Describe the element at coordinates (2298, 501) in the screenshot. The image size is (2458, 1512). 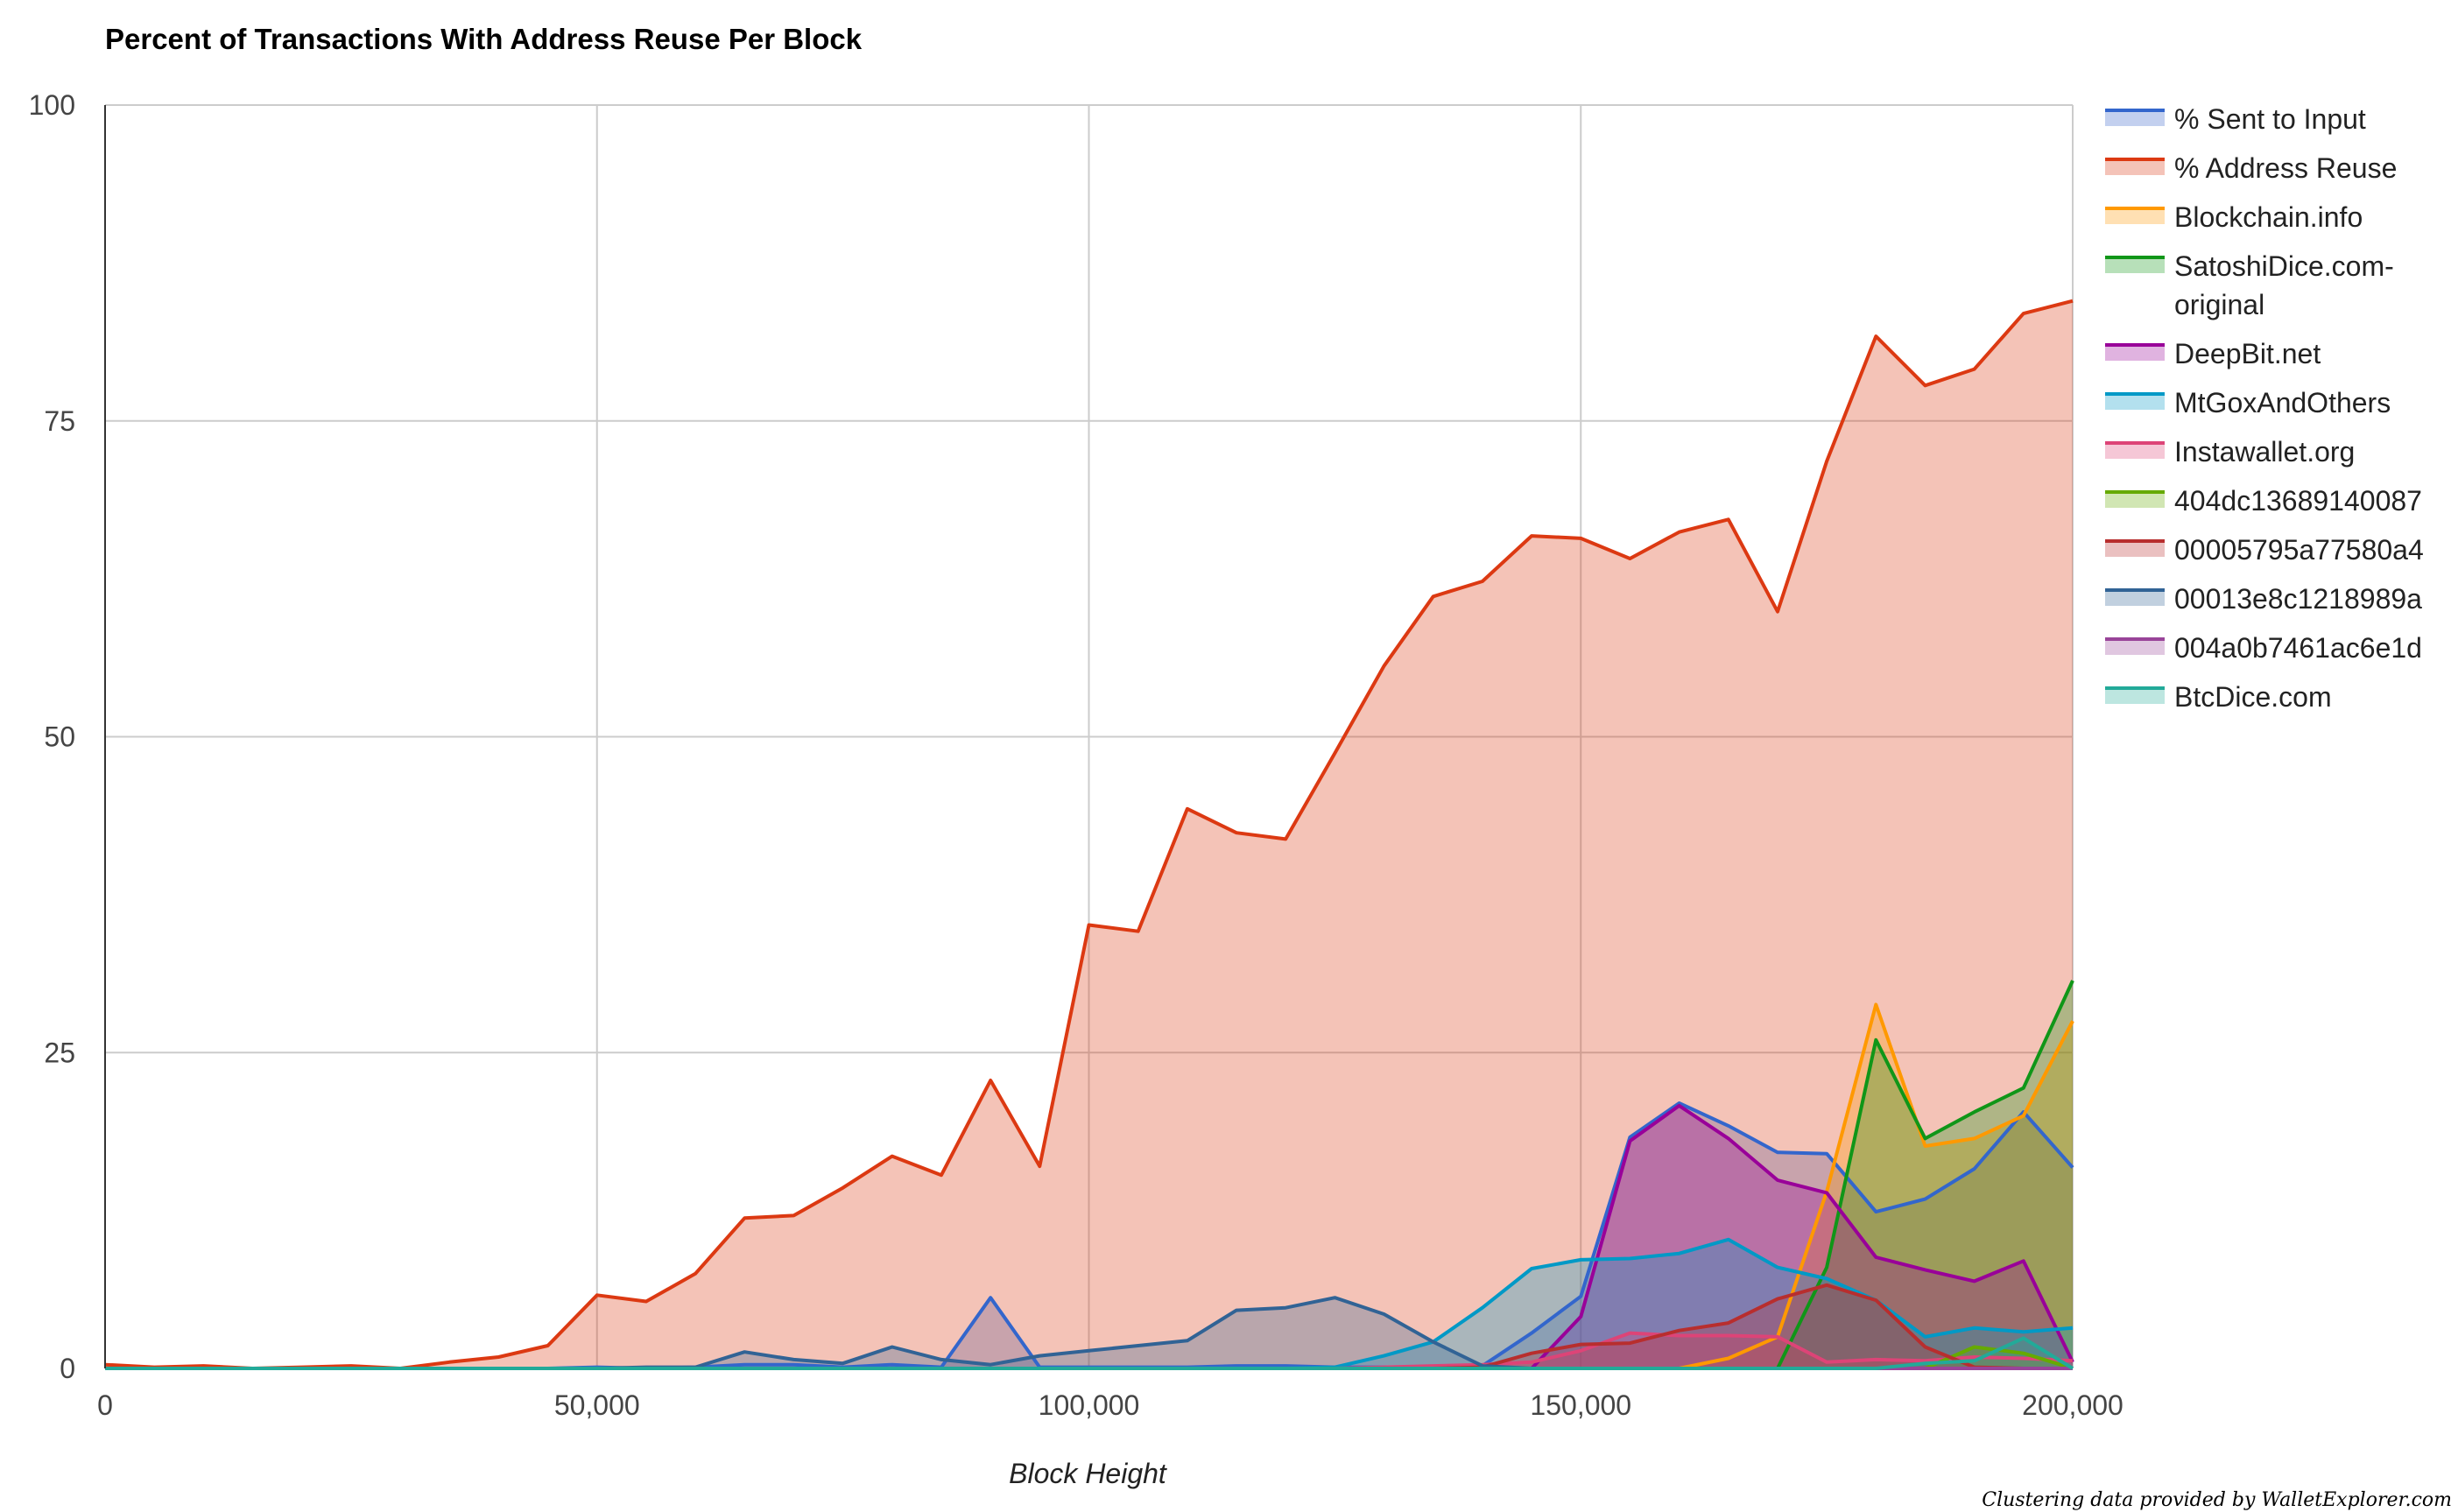
I see `legend-label: 404dc13689140087` at that location.